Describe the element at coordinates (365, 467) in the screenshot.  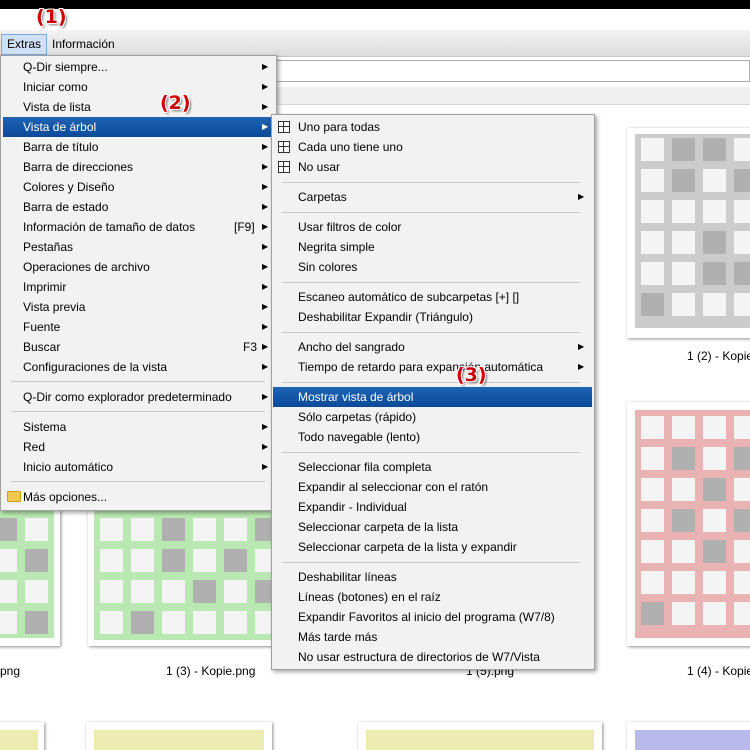
I see `submenu-item-label: Seleccionar fila completa` at that location.